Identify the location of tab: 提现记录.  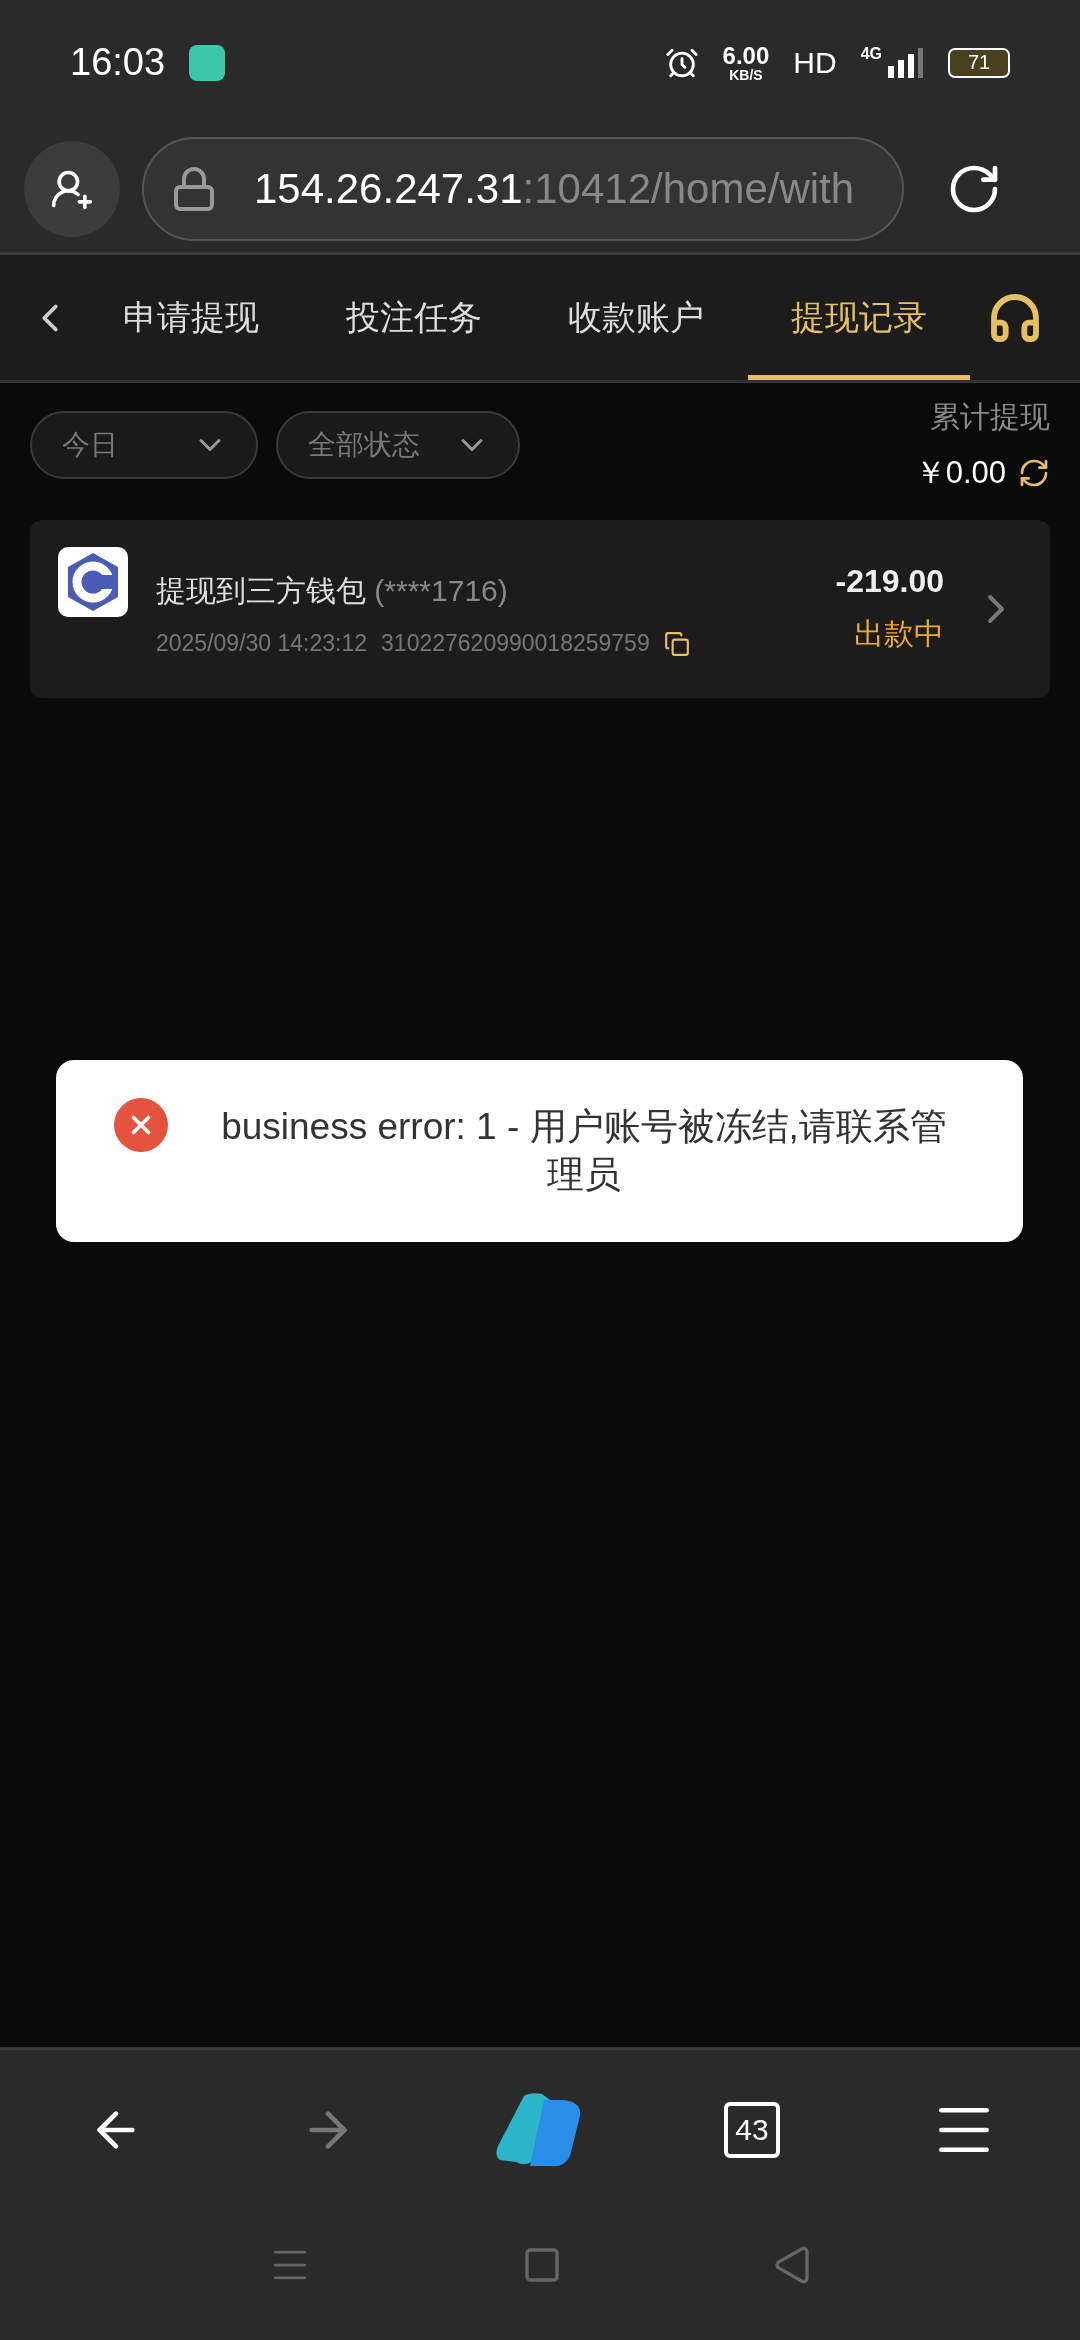
(858, 317).